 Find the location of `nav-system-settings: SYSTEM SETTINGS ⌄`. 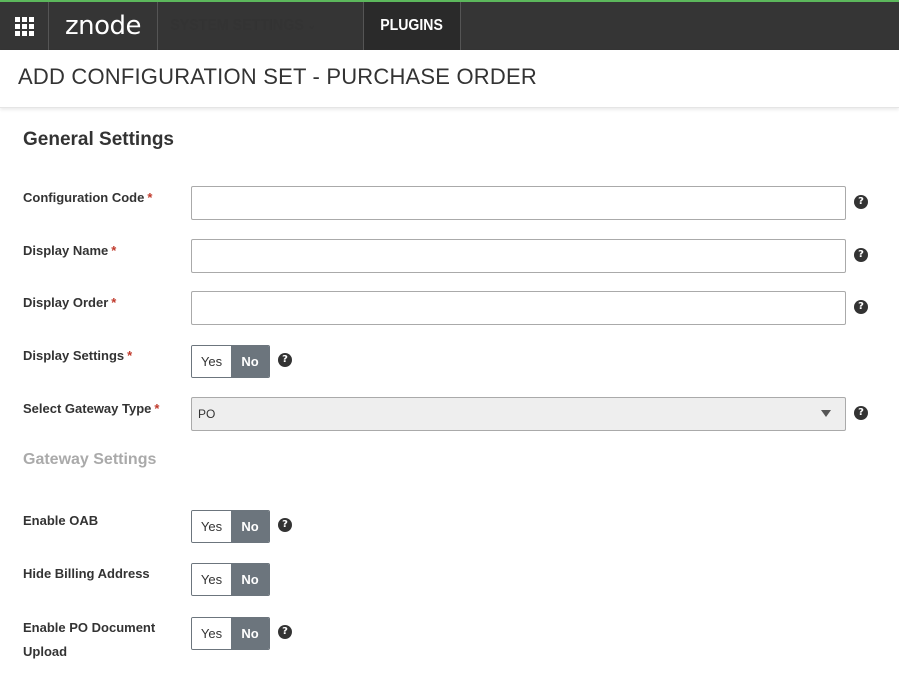

nav-system-settings: SYSTEM SETTINGS ⌄ is located at coordinates (261, 26).